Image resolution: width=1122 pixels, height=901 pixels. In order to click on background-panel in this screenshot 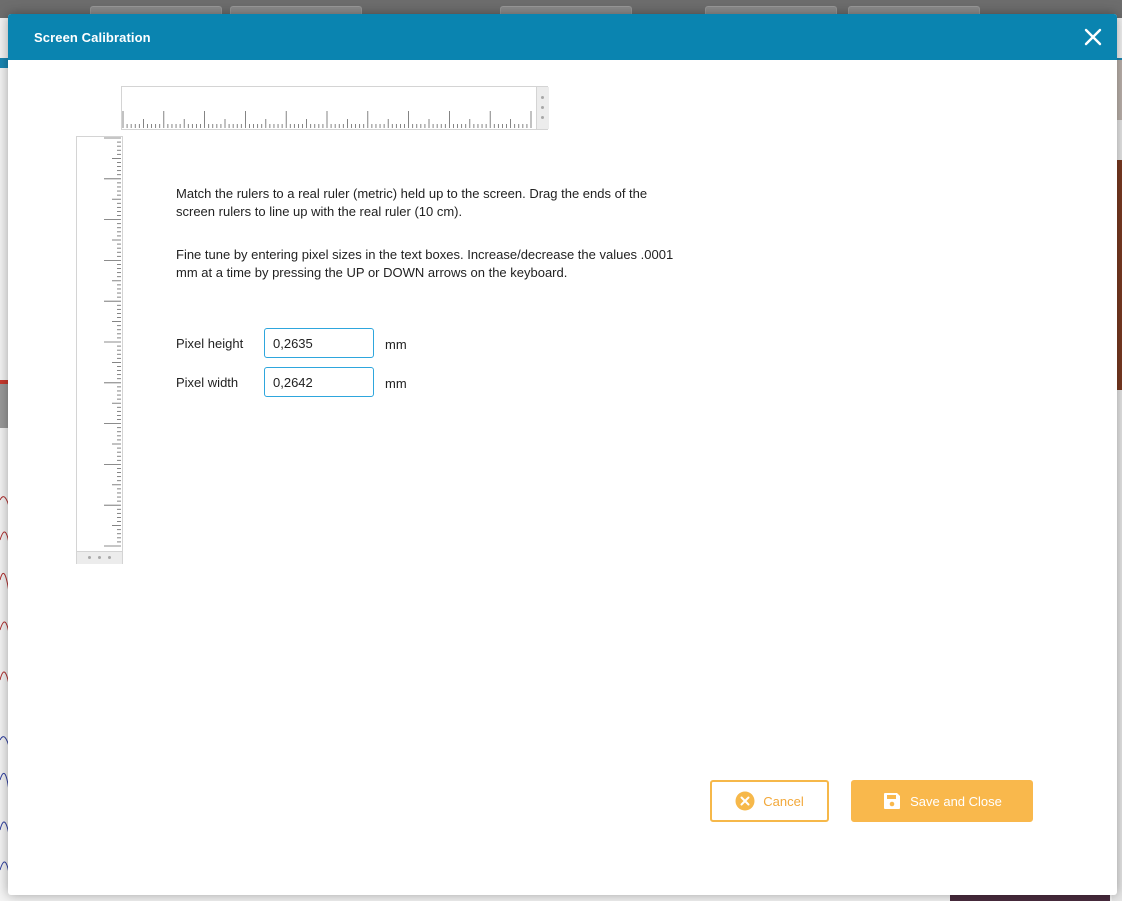, I will do `click(4, 406)`.